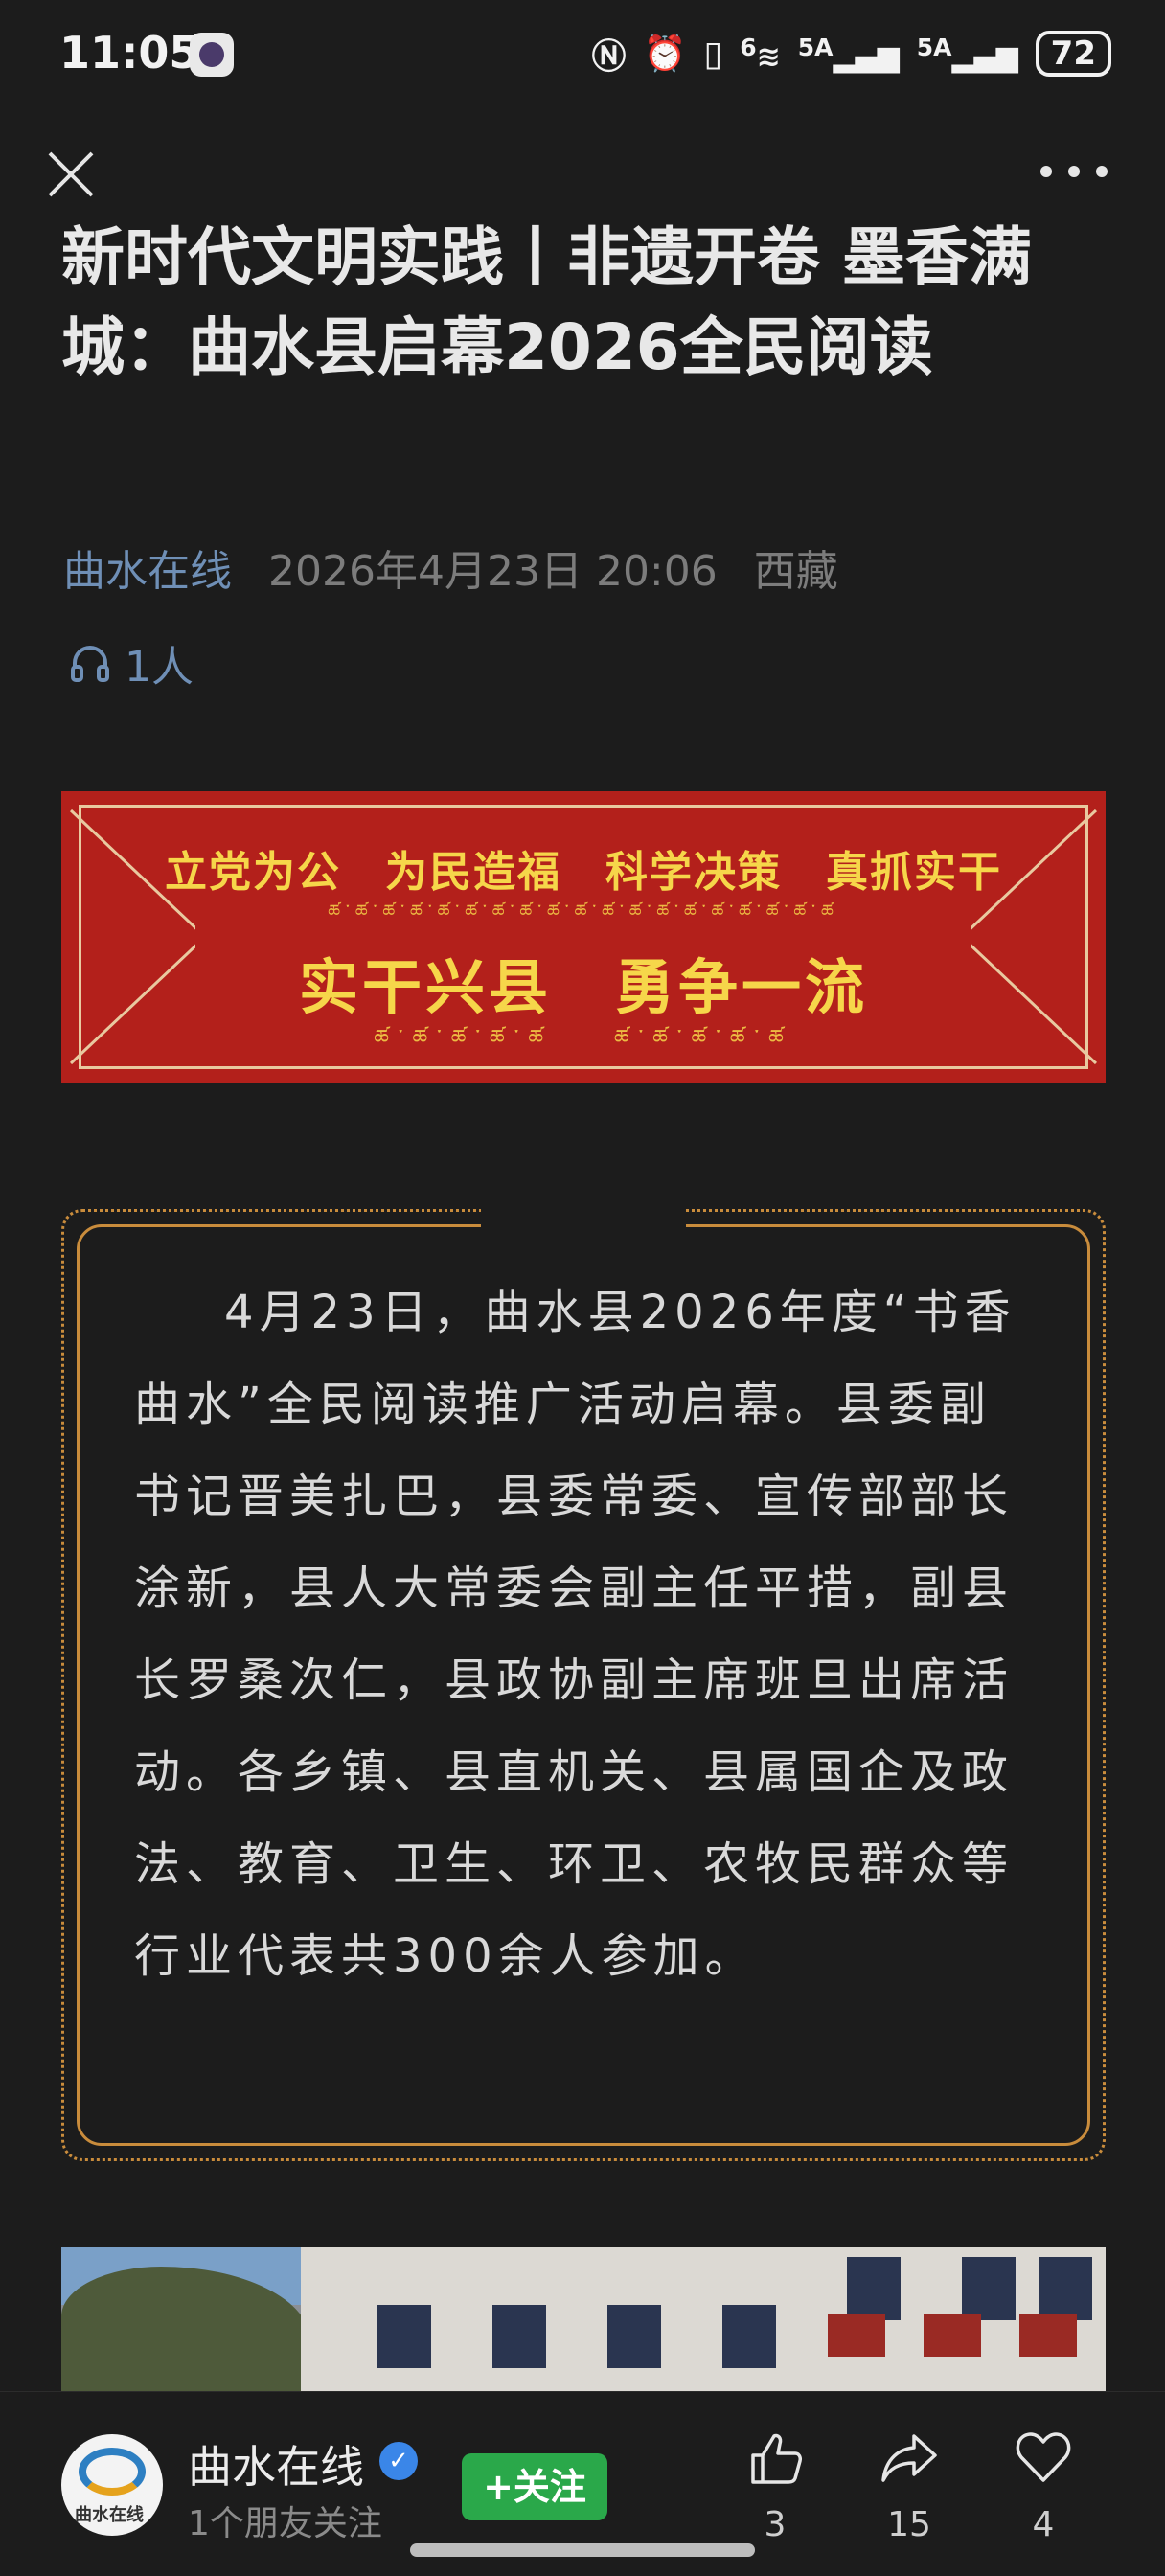  Describe the element at coordinates (583, 1038) in the screenshot. I see `banner-tibetan-2: ཚ་ཚ་ཚ་ཚ་ཚ ཚ་ཚ་ཚ་ཚ་ཚ` at that location.